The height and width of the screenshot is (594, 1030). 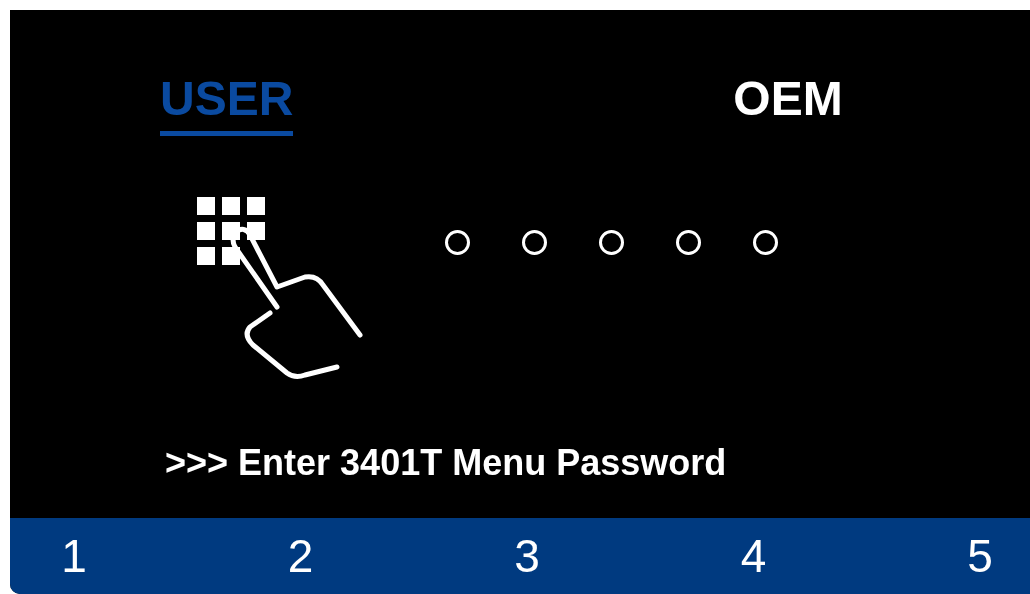 I want to click on soft-key-label: 2, so click(x=300, y=556).